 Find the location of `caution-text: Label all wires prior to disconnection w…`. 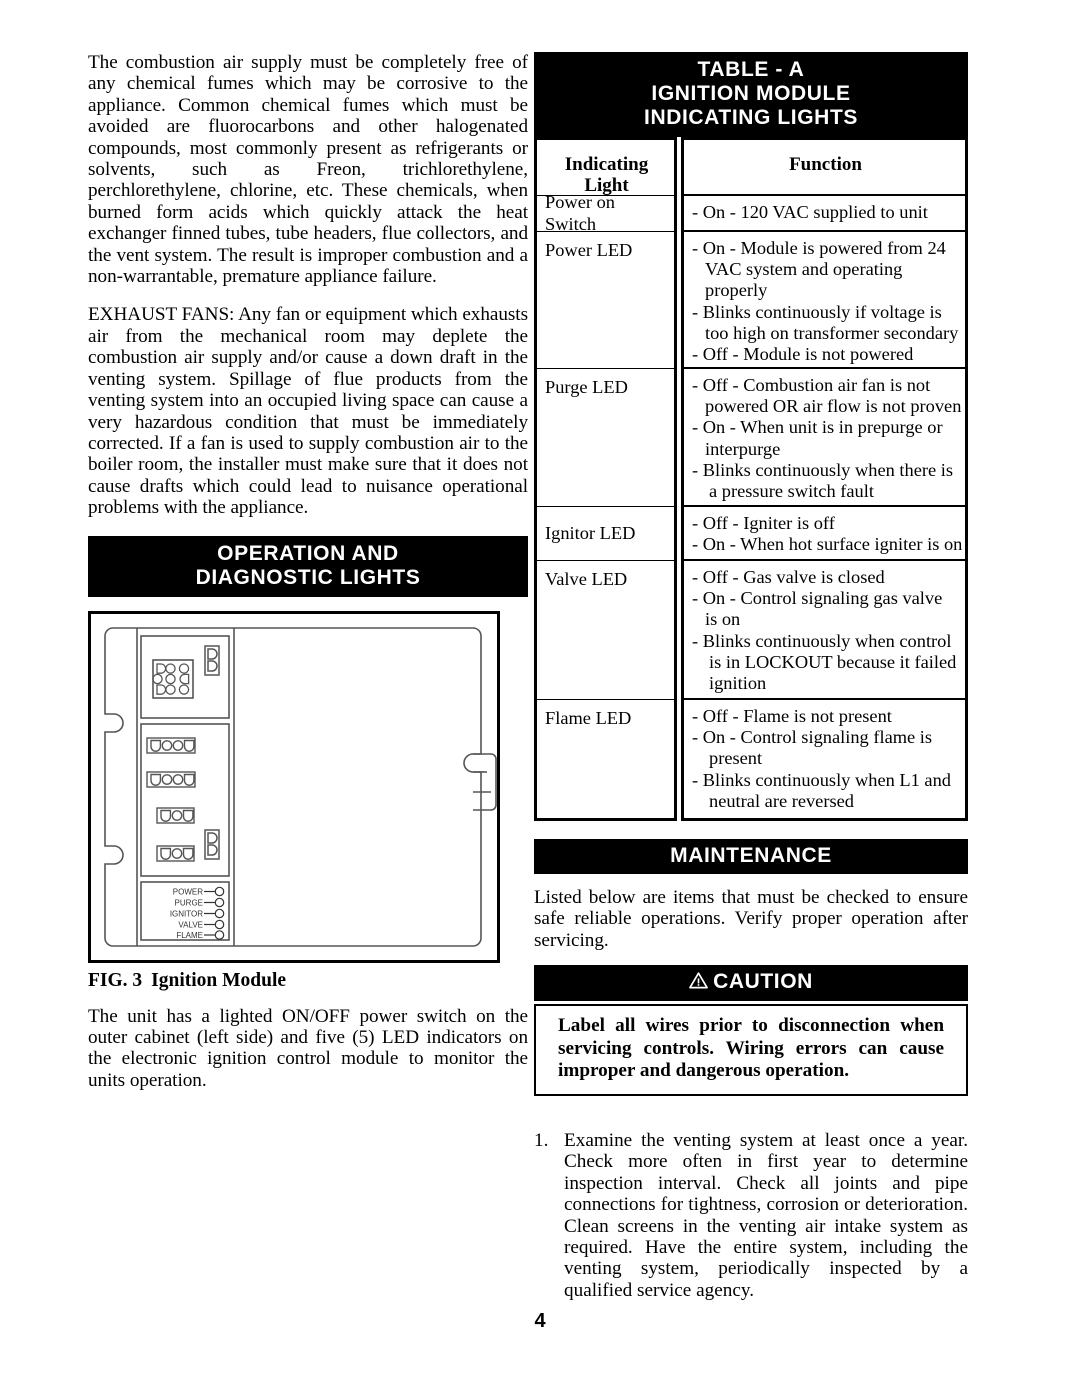

caution-text: Label all wires prior to disconnection w… is located at coordinates (751, 1048).